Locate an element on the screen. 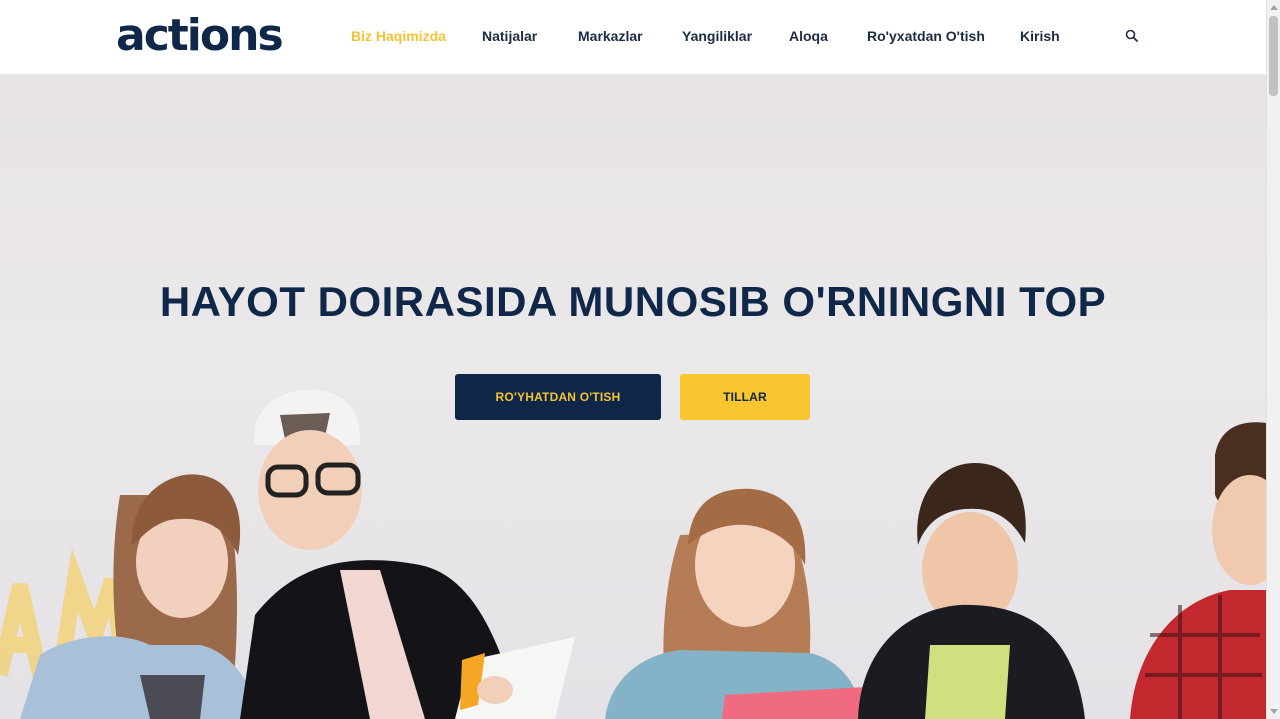 This screenshot has height=719, width=1280. scroll-thumb is located at coordinates (1273, 56).